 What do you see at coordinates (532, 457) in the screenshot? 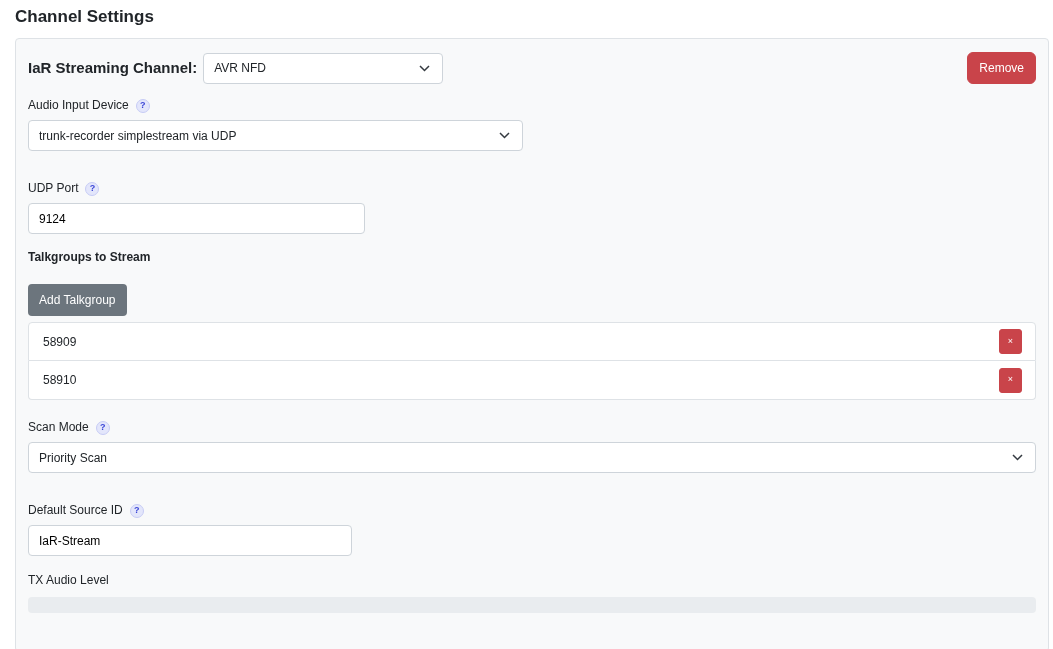
I see `dropdown-field: Priority Scan` at bounding box center [532, 457].